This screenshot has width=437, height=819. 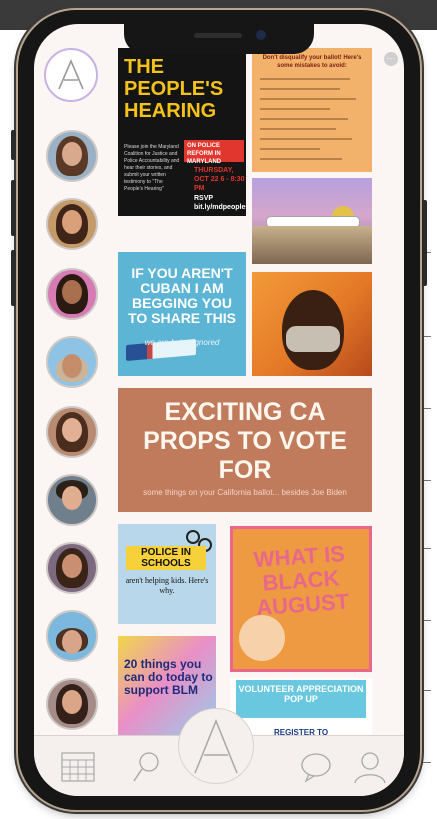 What do you see at coordinates (174, 89) in the screenshot?
I see `post-title: THE PEOPLE'S HEARING` at bounding box center [174, 89].